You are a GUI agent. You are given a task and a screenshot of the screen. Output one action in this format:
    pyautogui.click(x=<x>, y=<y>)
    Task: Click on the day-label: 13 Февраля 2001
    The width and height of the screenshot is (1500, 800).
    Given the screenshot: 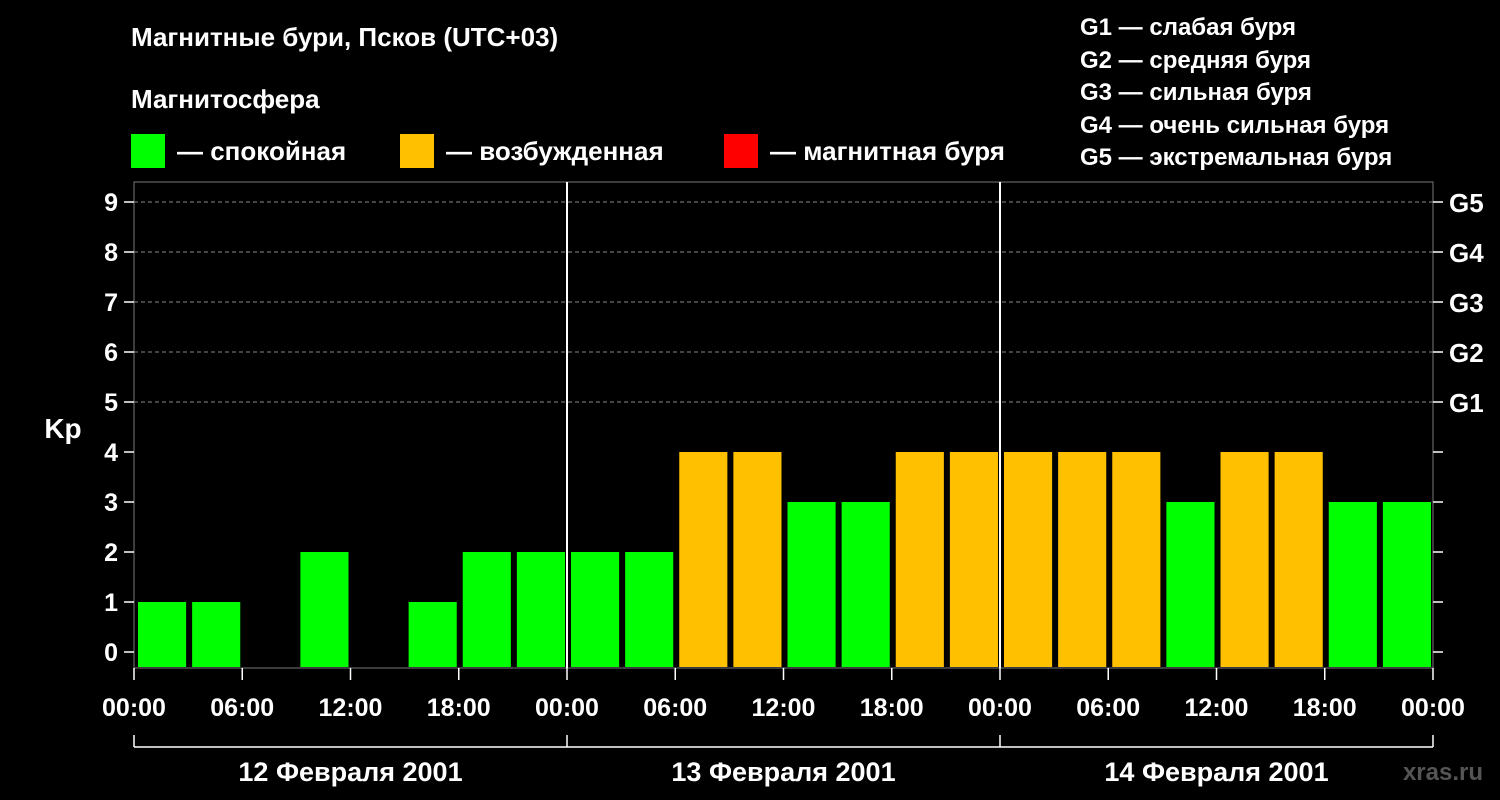 What is the action you would take?
    pyautogui.click(x=783, y=772)
    